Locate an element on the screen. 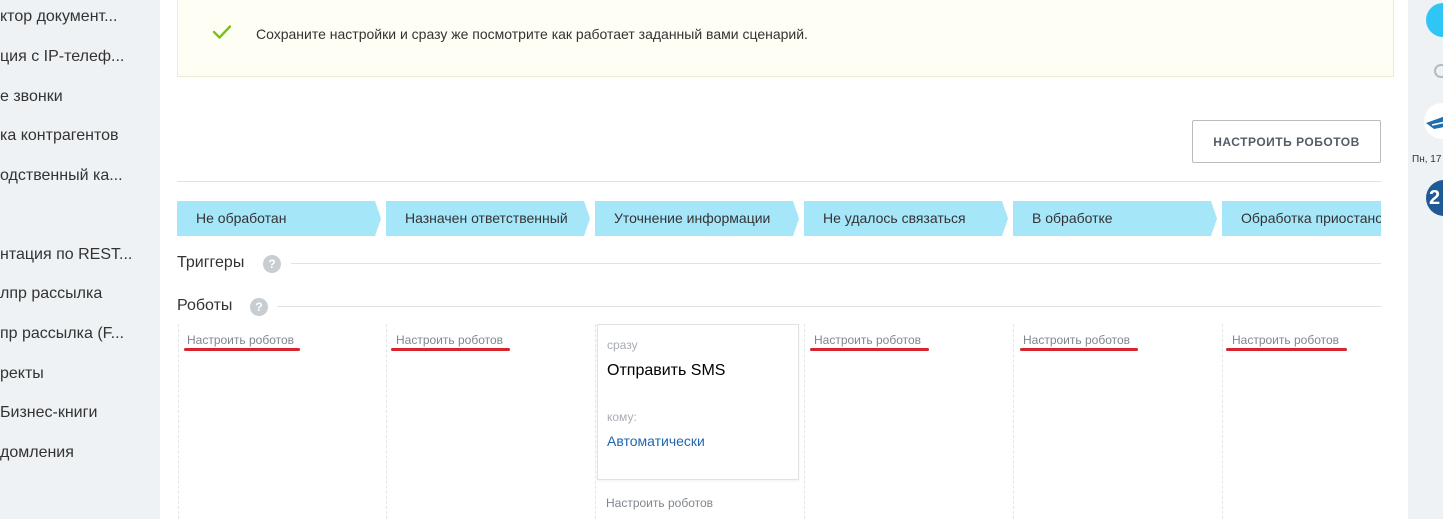 Image resolution: width=1443 pixels, height=519 pixels. configure-robots-button: НАСТРОИТЬ РОБОТОВ is located at coordinates (1286, 141).